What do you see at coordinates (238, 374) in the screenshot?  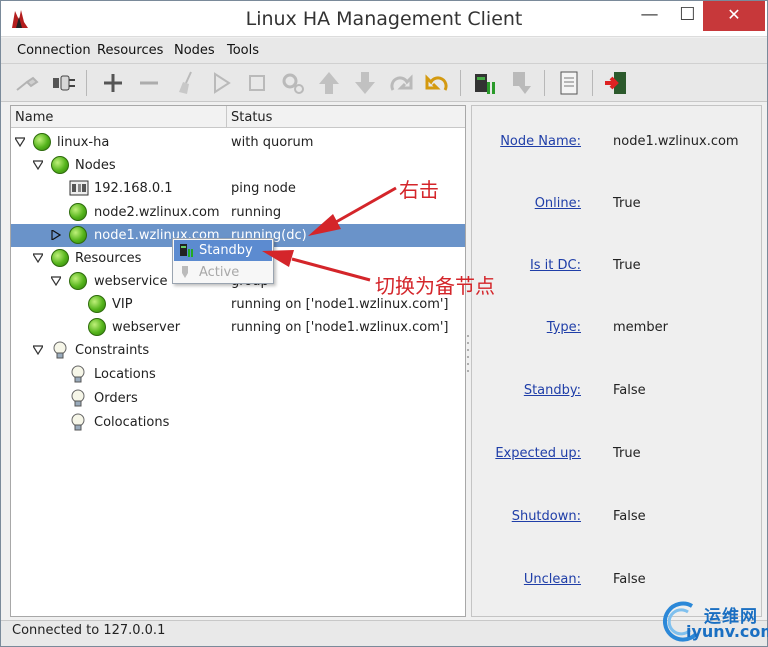 I see `tree-row-locations: Locations` at bounding box center [238, 374].